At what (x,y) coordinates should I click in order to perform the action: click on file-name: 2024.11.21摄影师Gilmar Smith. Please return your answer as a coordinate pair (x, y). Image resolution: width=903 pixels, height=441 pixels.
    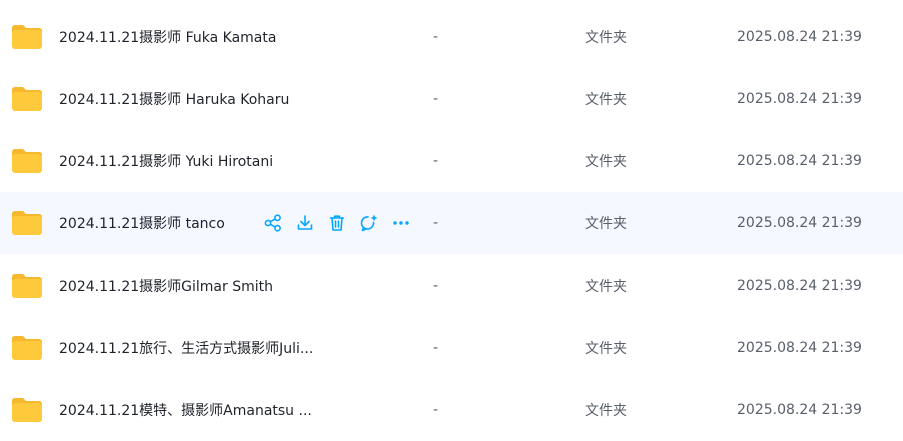
    Looking at the image, I should click on (166, 286).